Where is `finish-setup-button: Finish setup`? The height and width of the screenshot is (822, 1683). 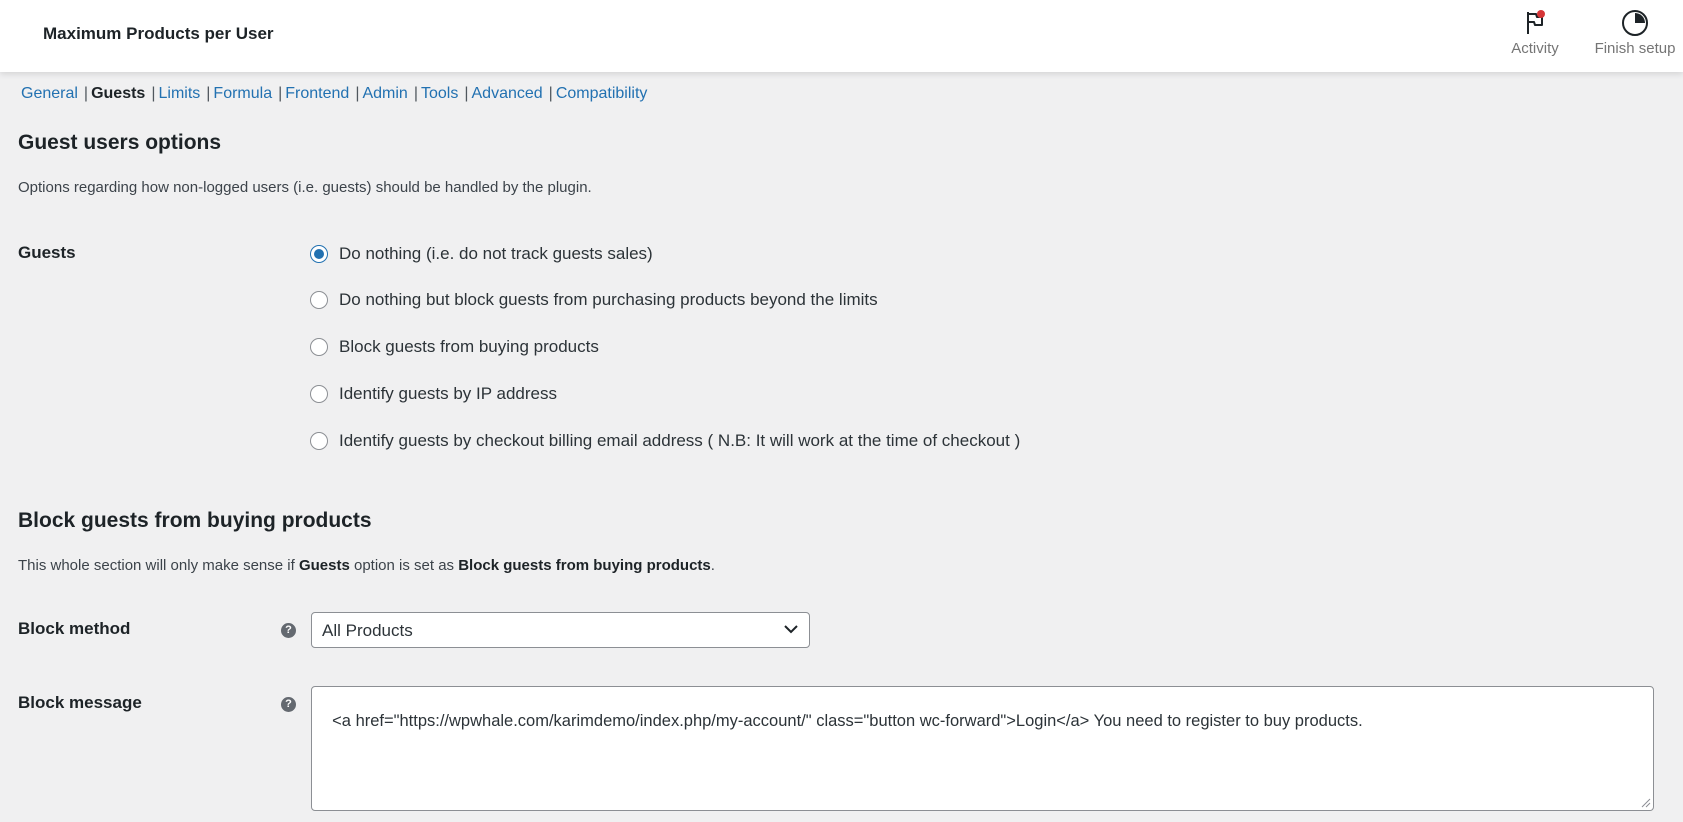 finish-setup-button: Finish setup is located at coordinates (1635, 32).